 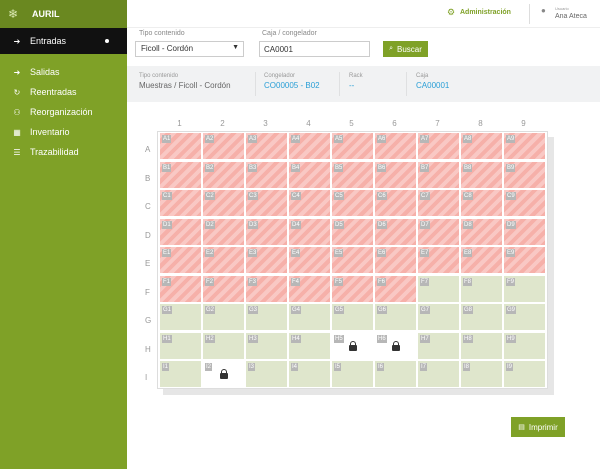 What do you see at coordinates (181, 289) in the screenshot?
I see `grid-cell: F1` at bounding box center [181, 289].